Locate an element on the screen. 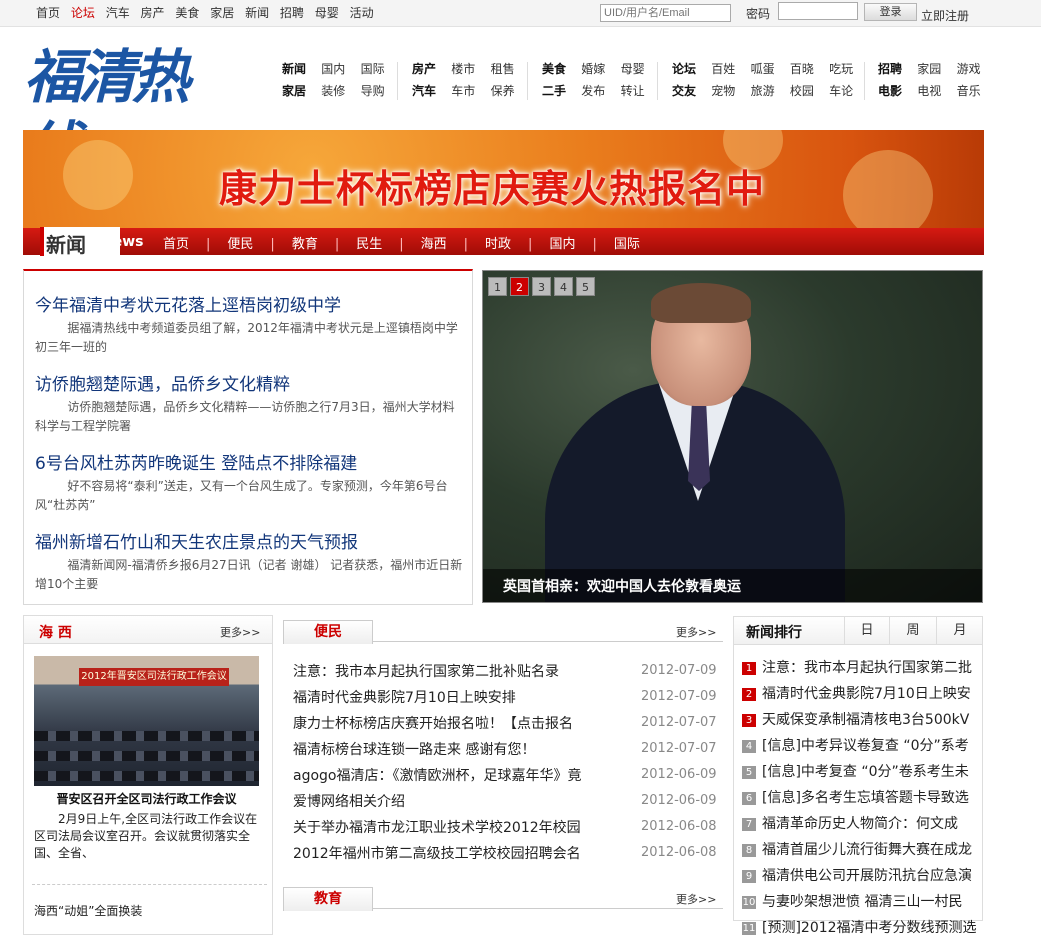 The width and height of the screenshot is (1041, 937). top-nav-news: 新闻 is located at coordinates (257, 13).